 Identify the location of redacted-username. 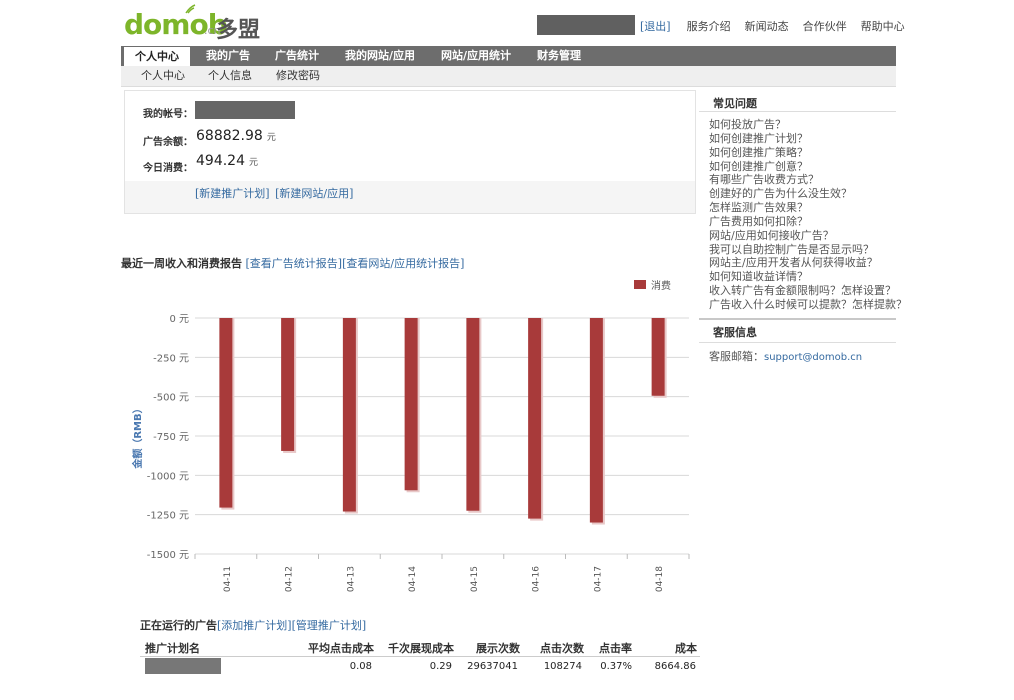
(586, 25).